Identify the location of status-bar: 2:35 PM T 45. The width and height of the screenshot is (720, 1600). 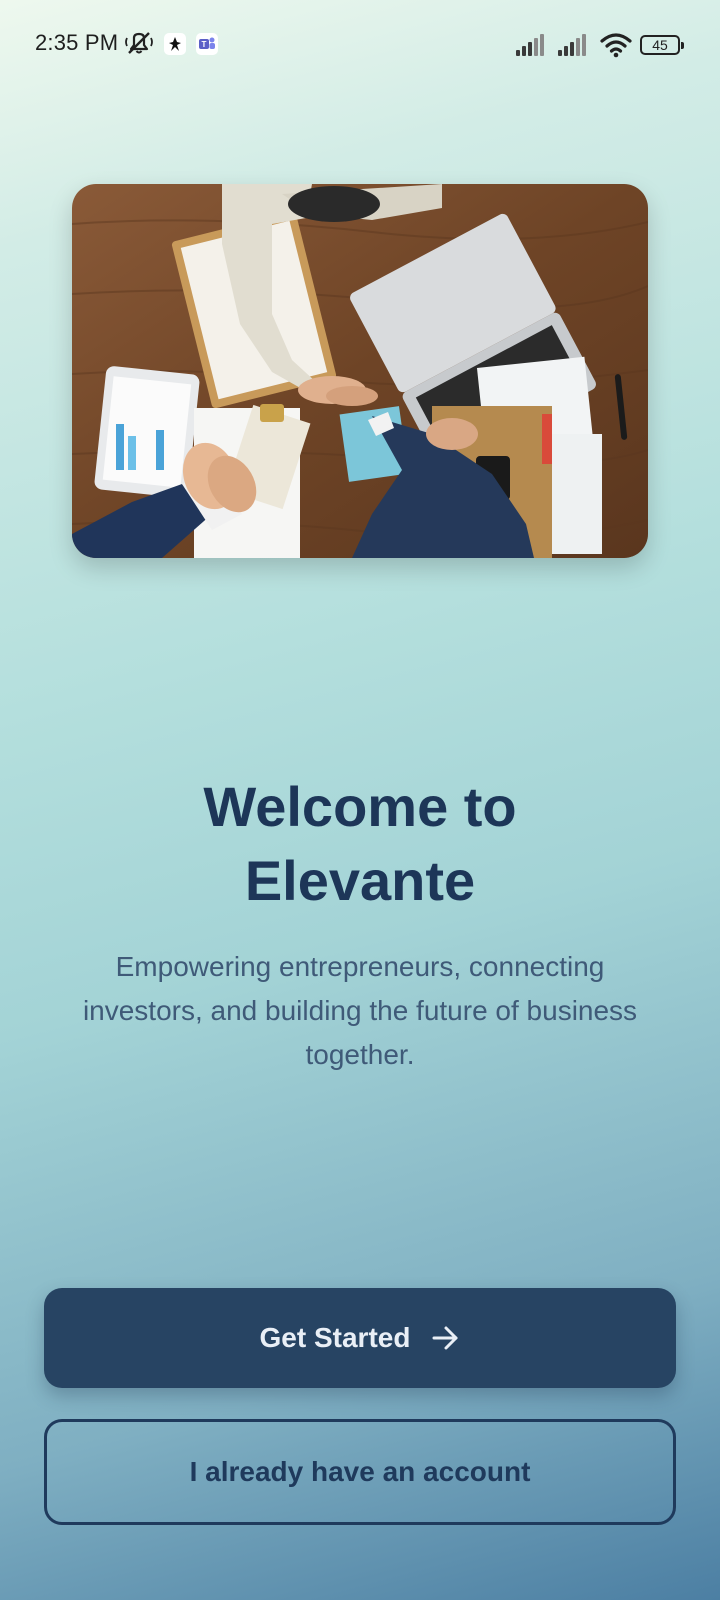
(360, 44).